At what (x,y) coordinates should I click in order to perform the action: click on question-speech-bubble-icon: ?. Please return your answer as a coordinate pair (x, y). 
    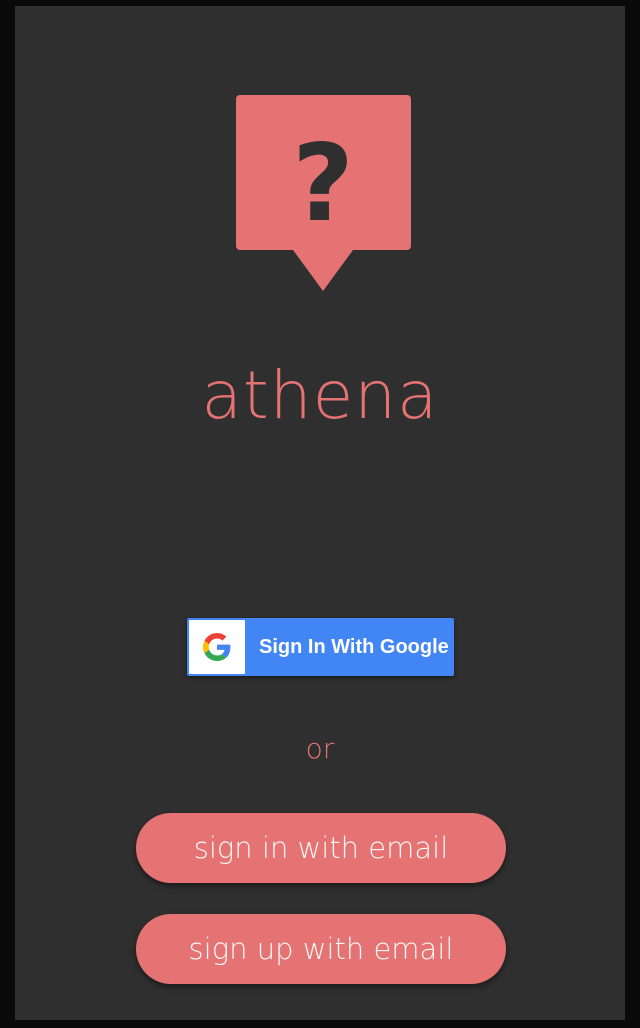
    Looking at the image, I should click on (323, 193).